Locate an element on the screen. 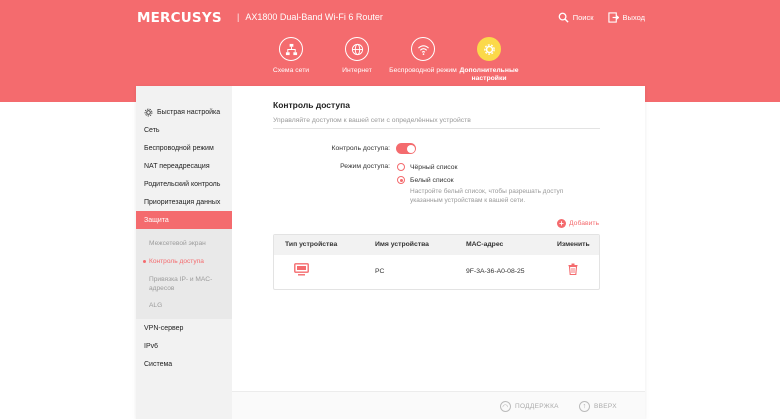 The height and width of the screenshot is (419, 780). sidebar-item-vpn: VPN-сервер is located at coordinates (184, 328).